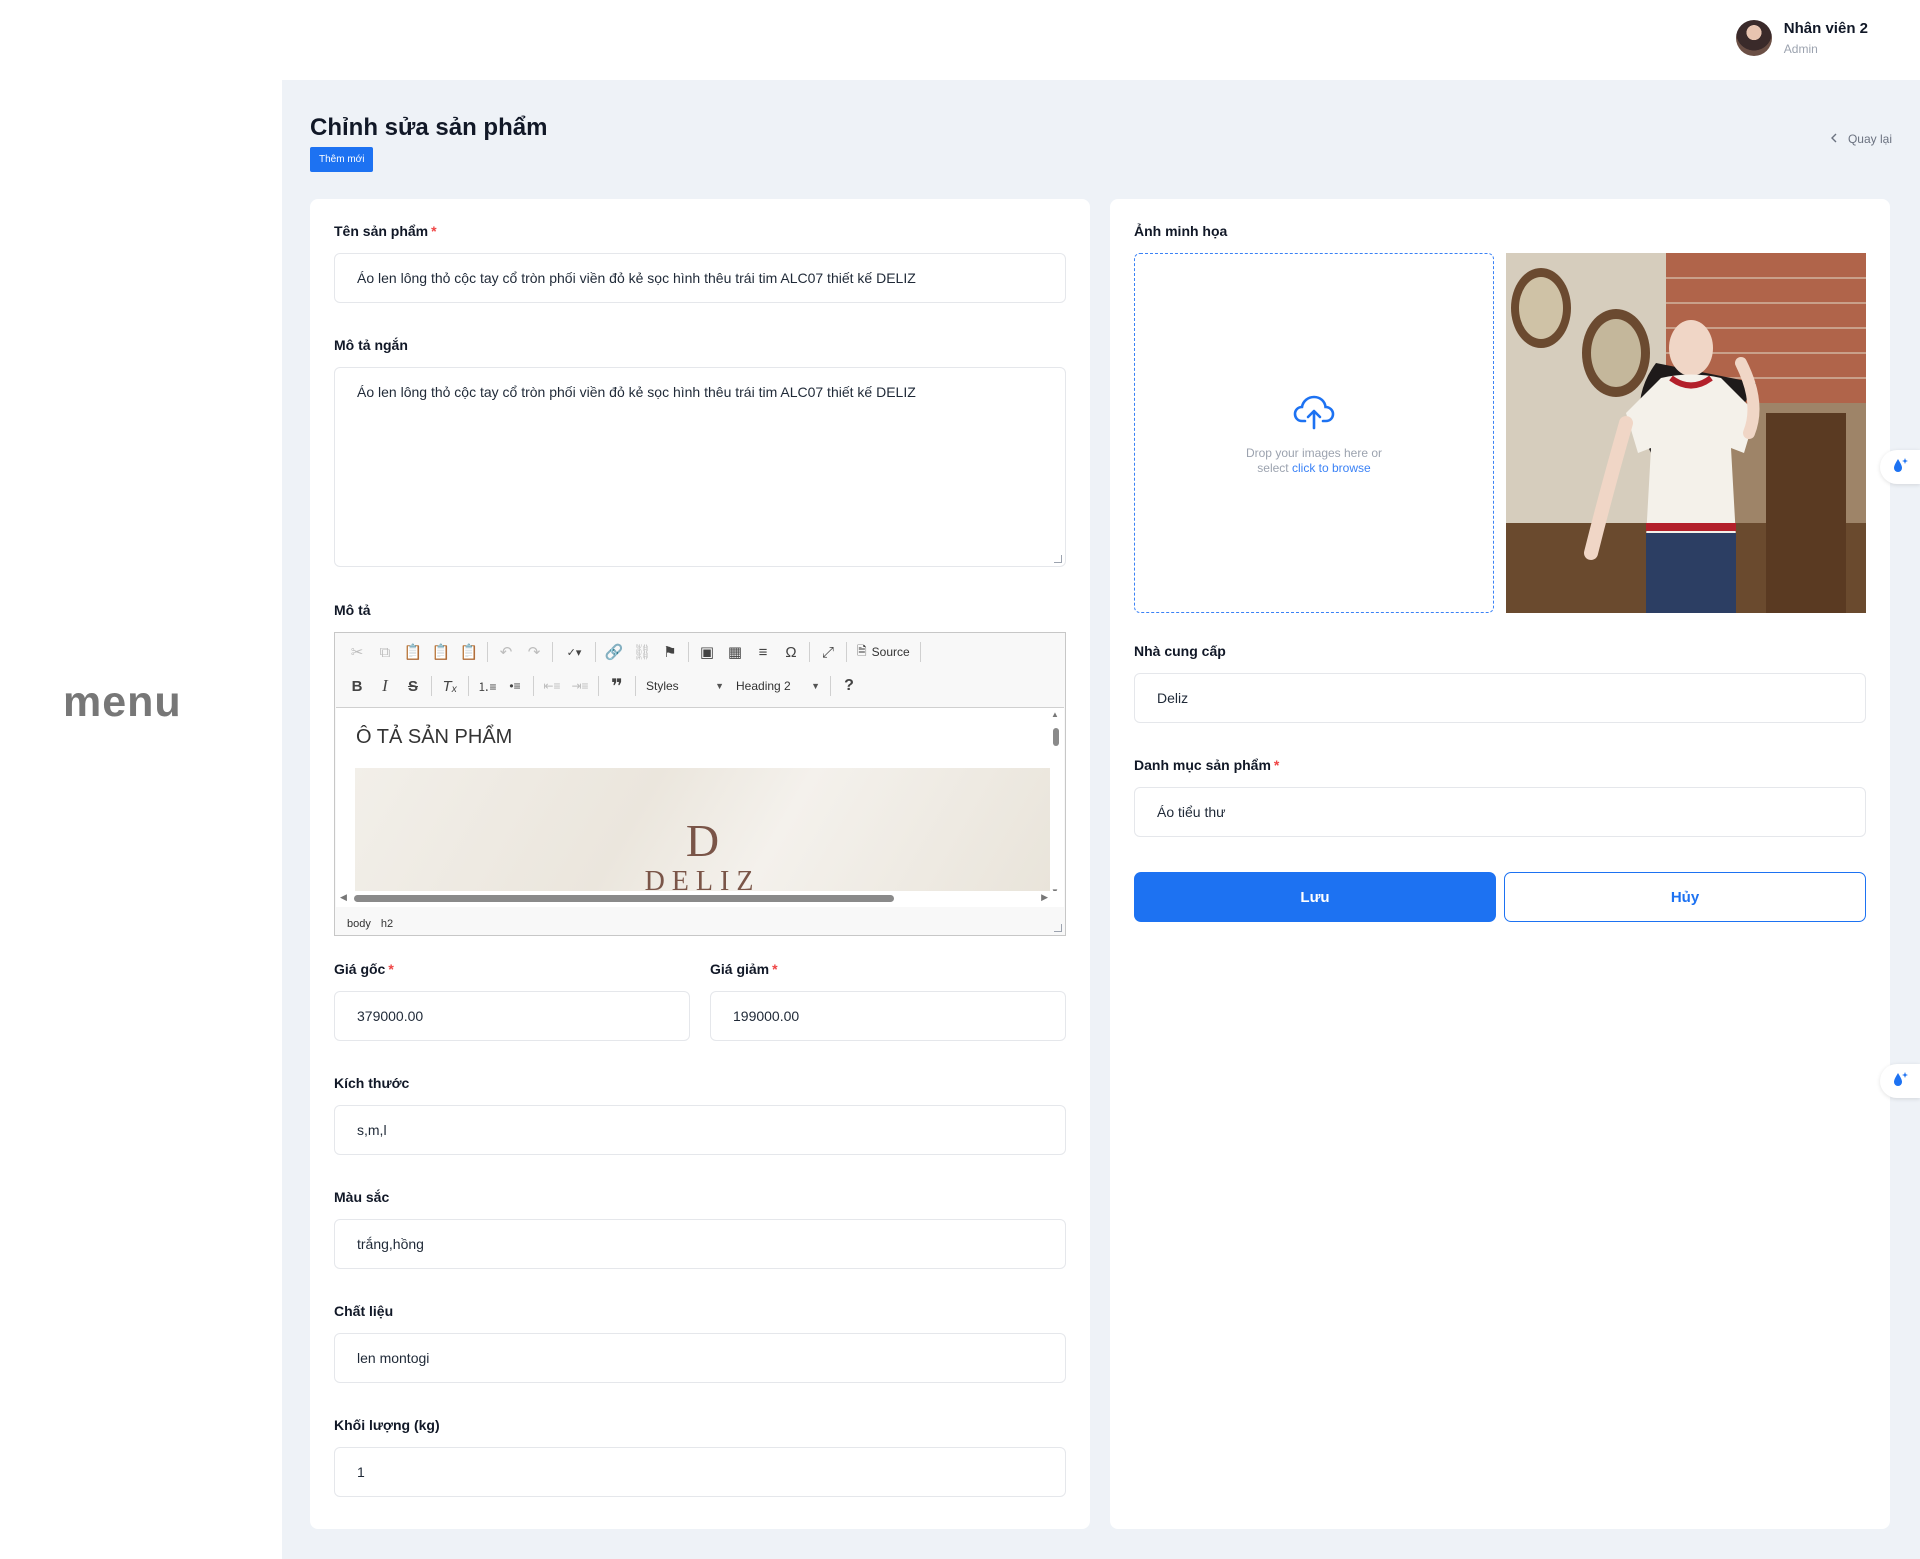 The image size is (1920, 1559). Describe the element at coordinates (702, 840) in the screenshot. I see `deliz-logo: D` at that location.